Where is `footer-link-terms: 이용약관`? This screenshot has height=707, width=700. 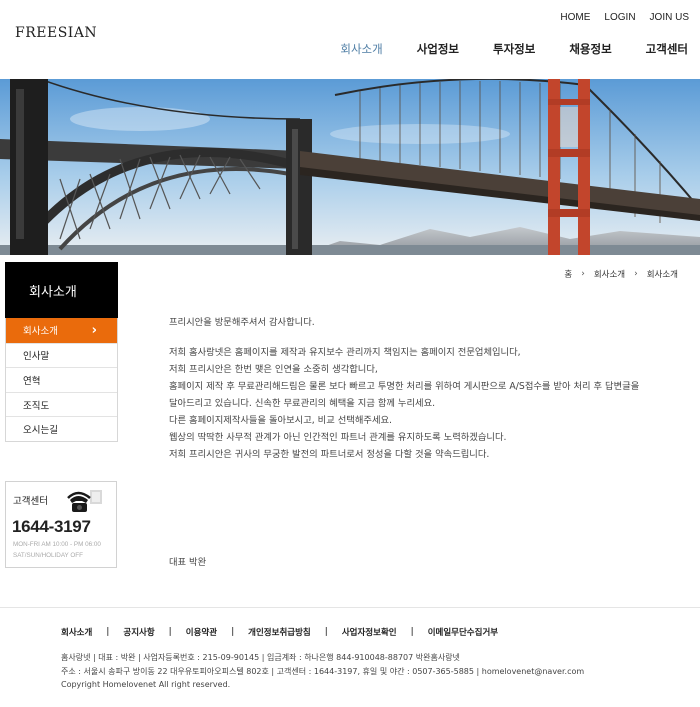 footer-link-terms: 이용약관 is located at coordinates (201, 632).